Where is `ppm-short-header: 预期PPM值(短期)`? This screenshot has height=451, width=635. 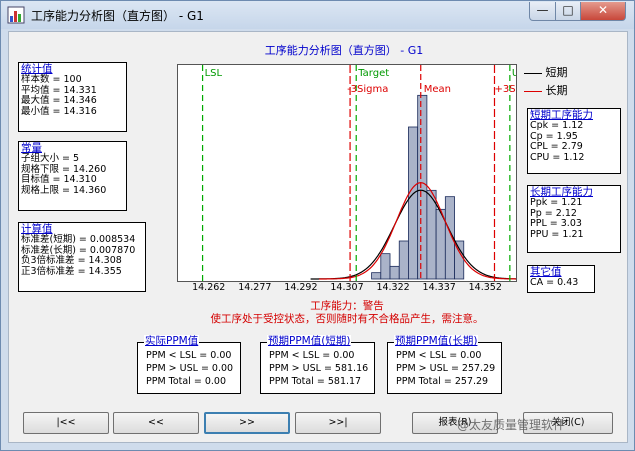
ppm-short-header: 预期PPM值(短期) is located at coordinates (309, 341).